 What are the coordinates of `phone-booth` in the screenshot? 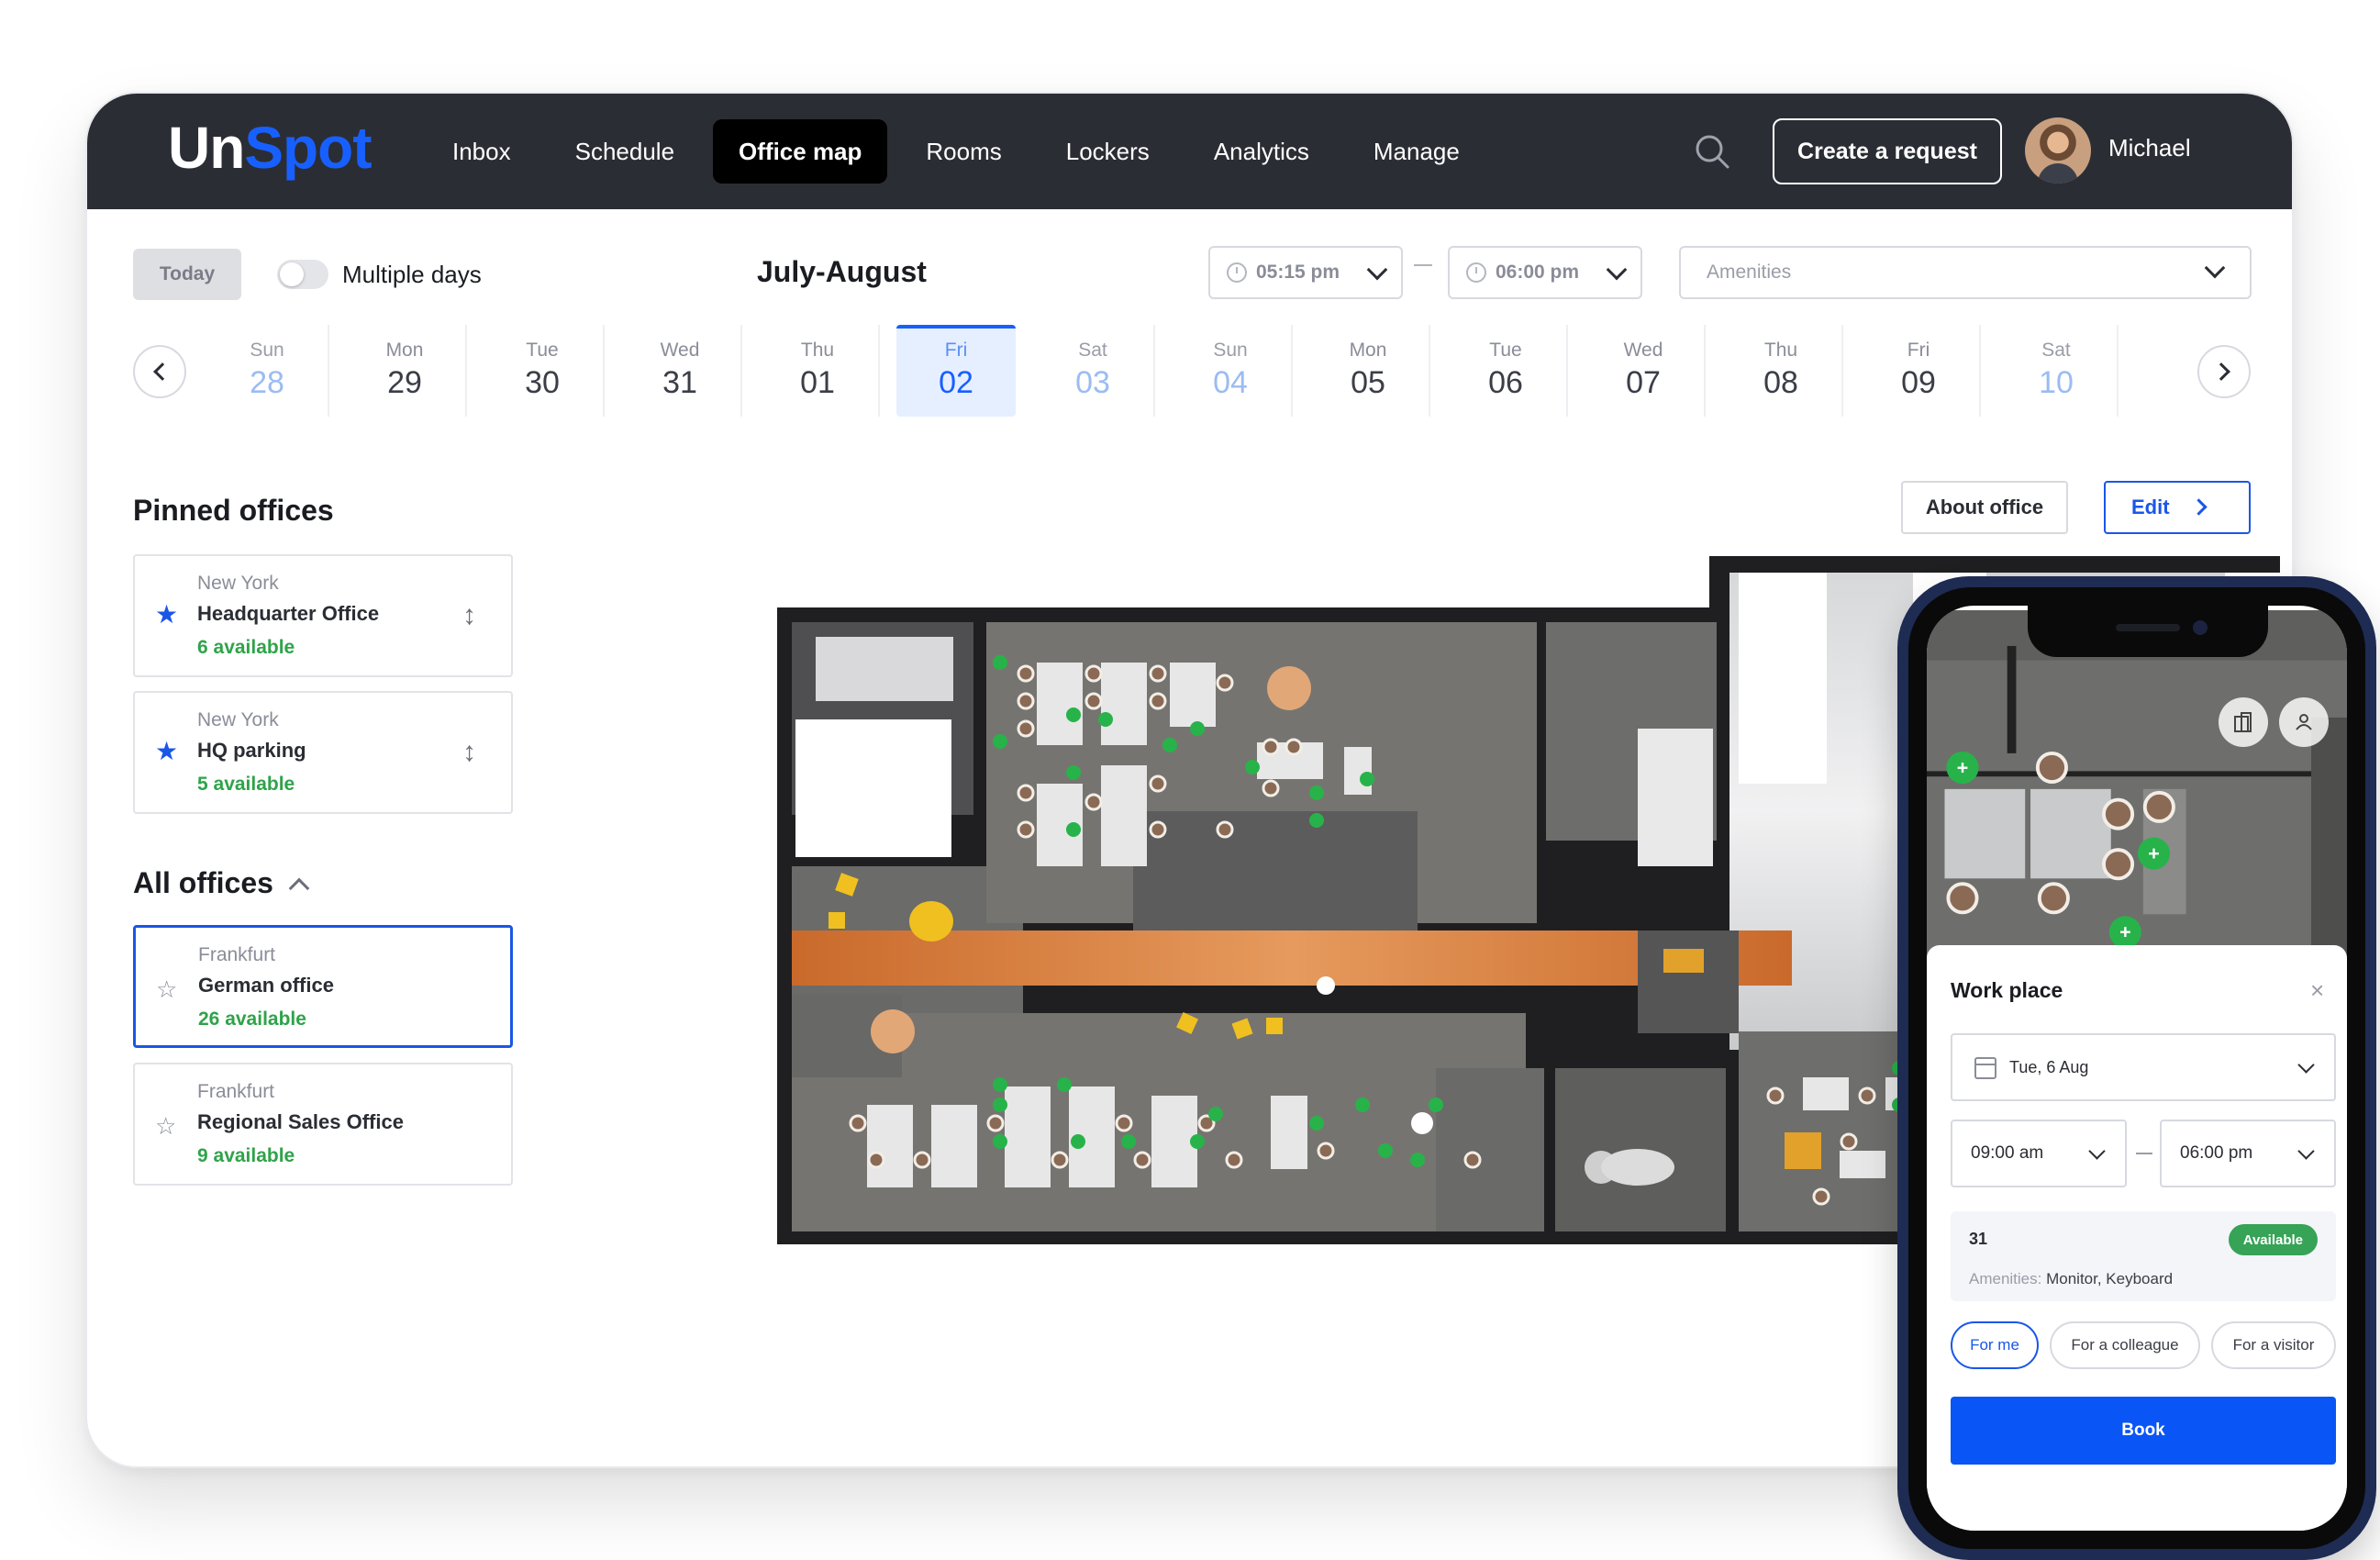 It's located at (1490, 1149).